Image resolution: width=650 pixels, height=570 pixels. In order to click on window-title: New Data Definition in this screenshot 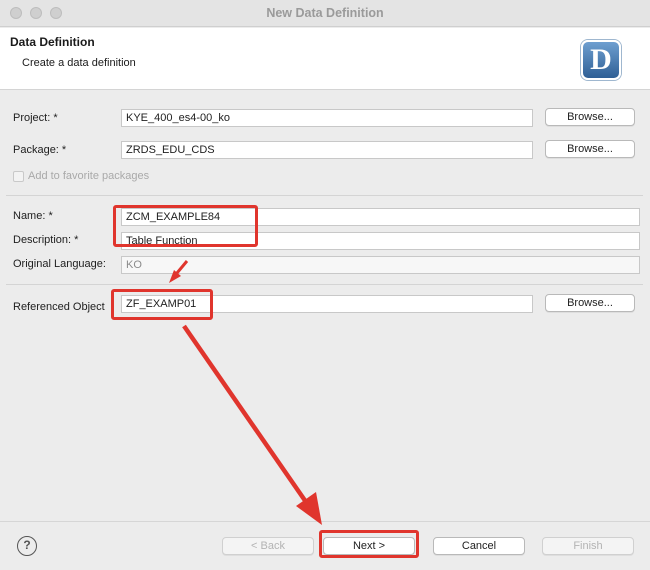, I will do `click(325, 13)`.